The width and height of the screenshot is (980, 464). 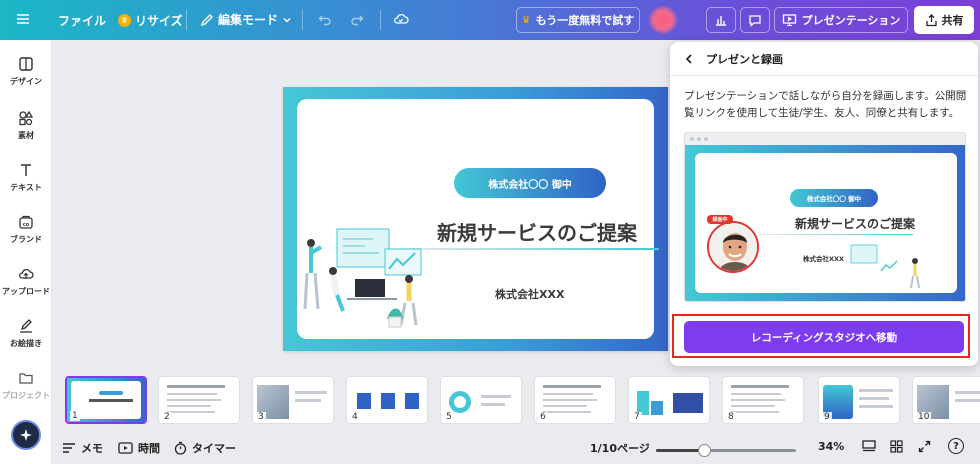 What do you see at coordinates (859, 400) in the screenshot?
I see `page-thumbnail: 9` at bounding box center [859, 400].